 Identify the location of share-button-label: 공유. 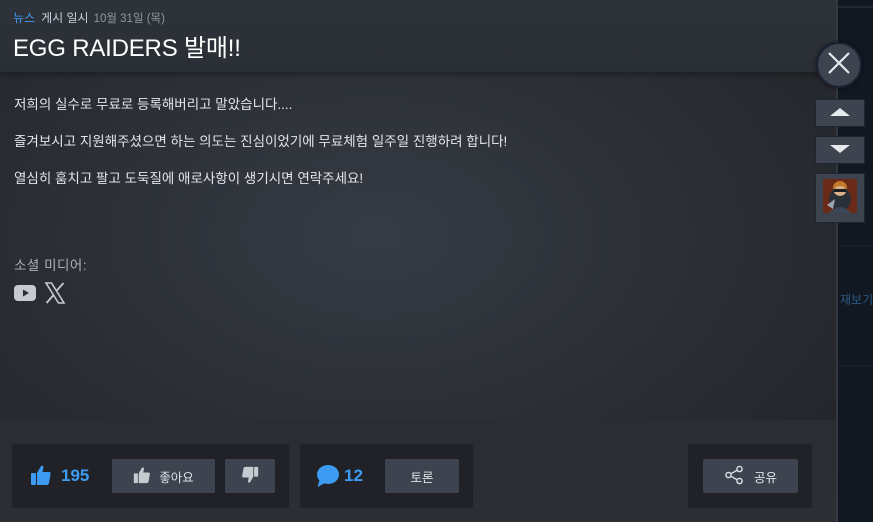
(765, 477).